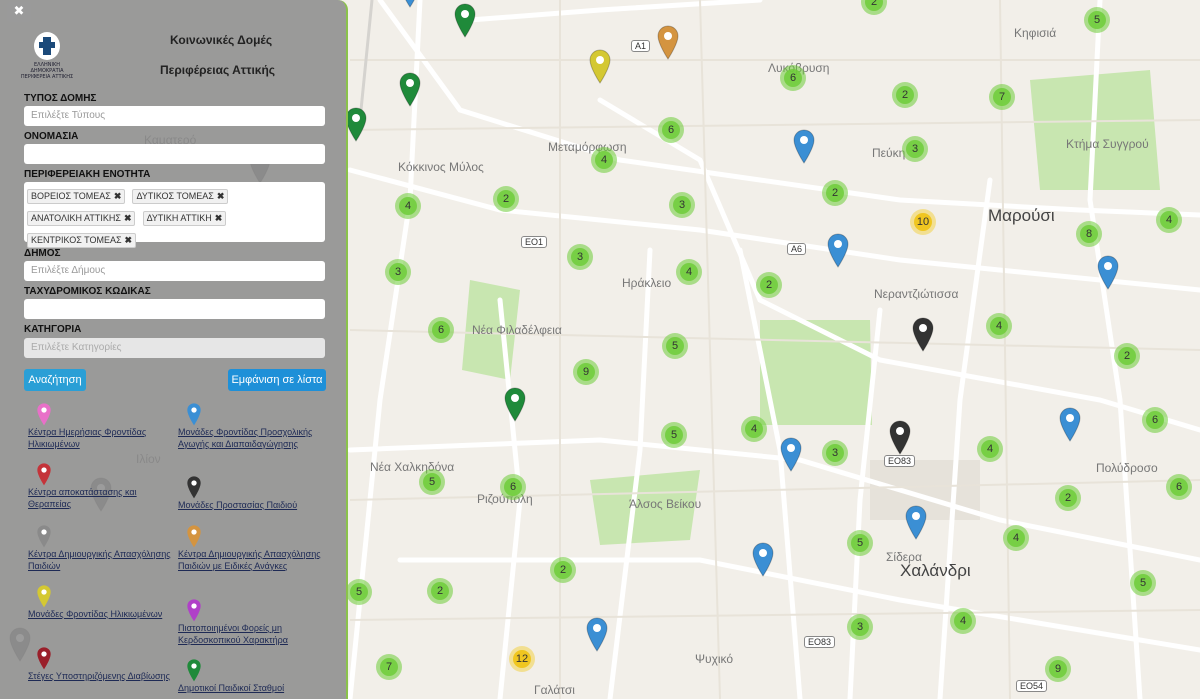  I want to click on legend-label: Μονάδες Προστασίας Παιδιού, so click(250, 505).